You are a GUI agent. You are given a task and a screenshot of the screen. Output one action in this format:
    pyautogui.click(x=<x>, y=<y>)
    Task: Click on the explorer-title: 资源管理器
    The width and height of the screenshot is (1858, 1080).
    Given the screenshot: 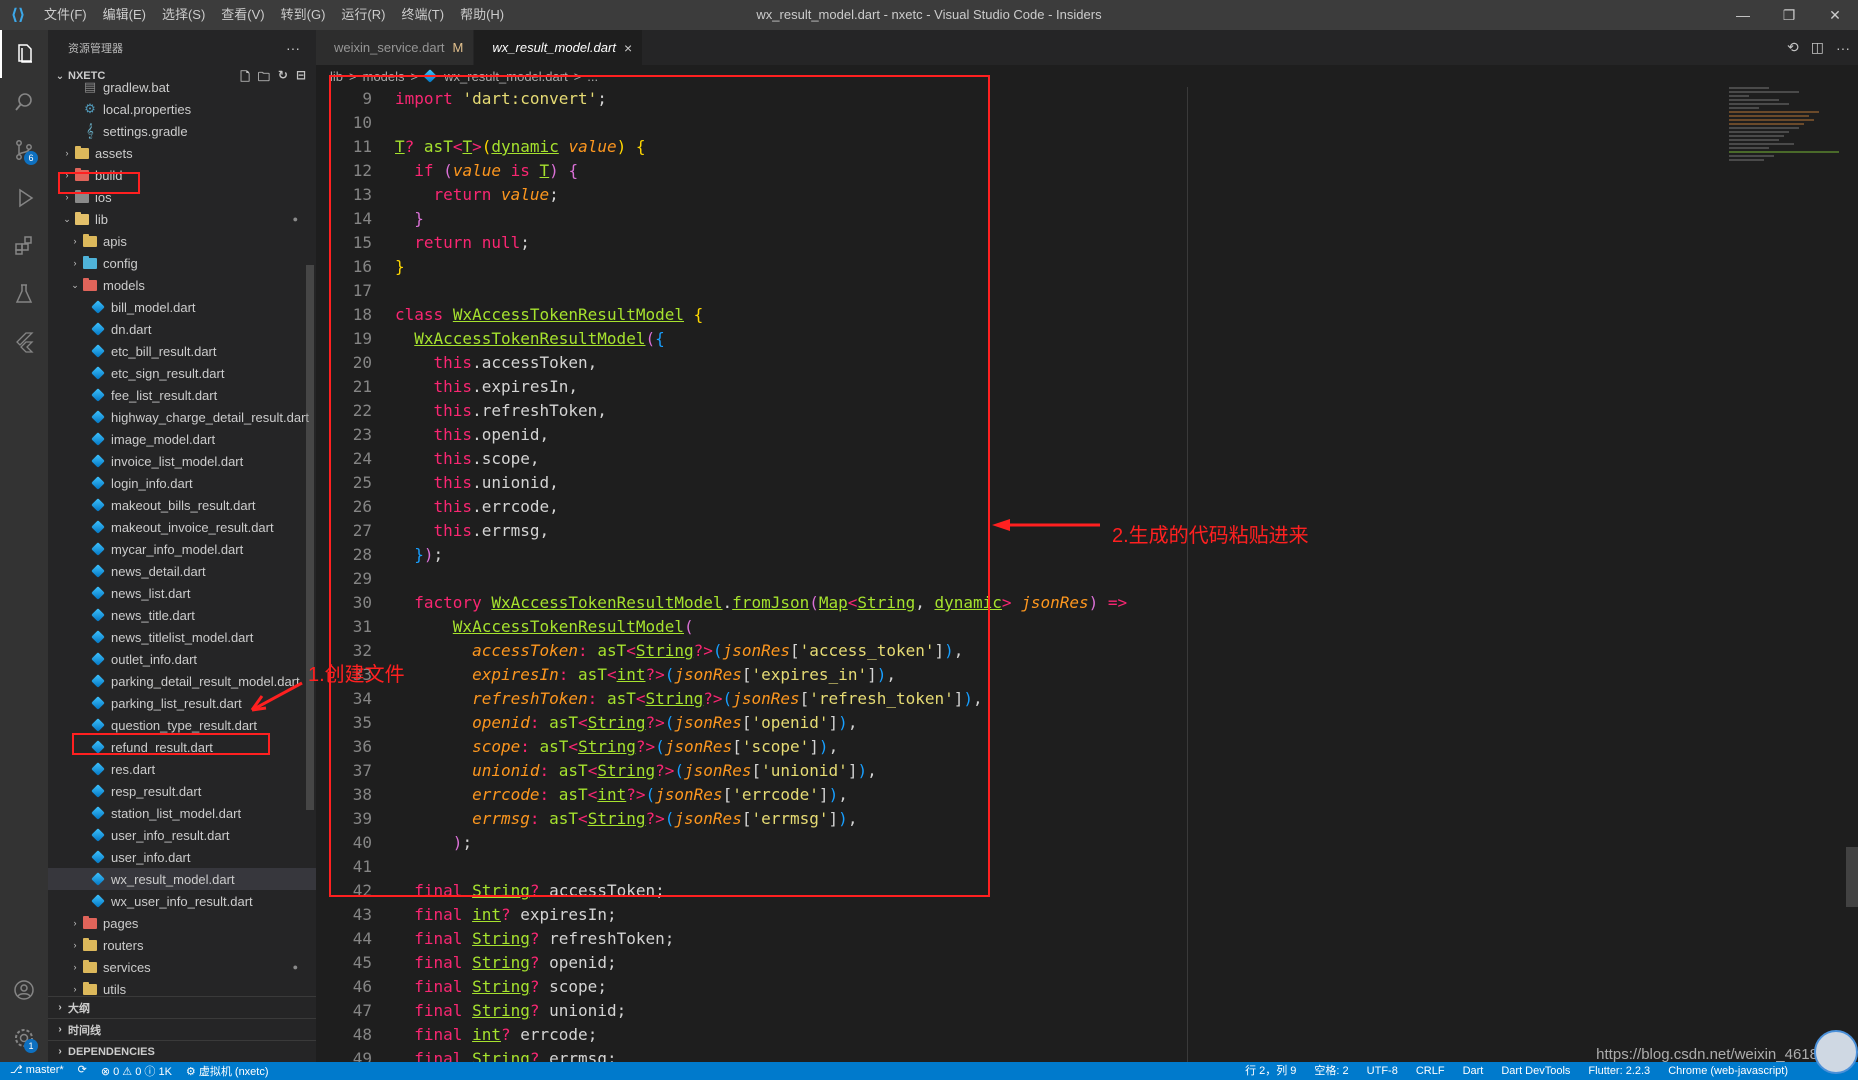 What is the action you would take?
    pyautogui.click(x=95, y=48)
    